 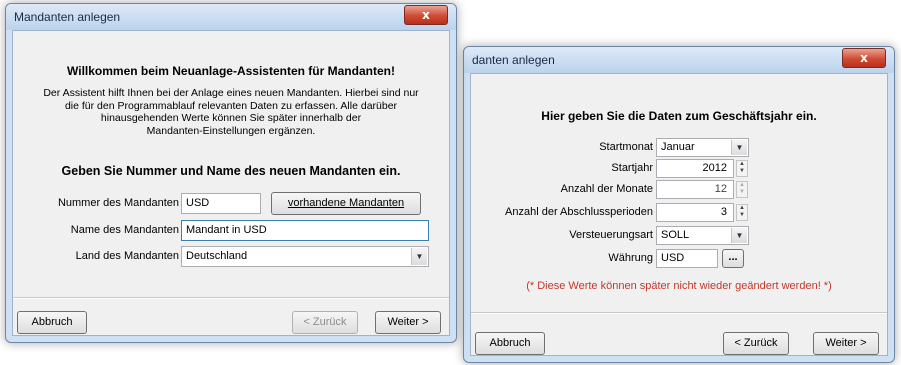 I want to click on start-month-select: Januar ▼, so click(x=702, y=147).